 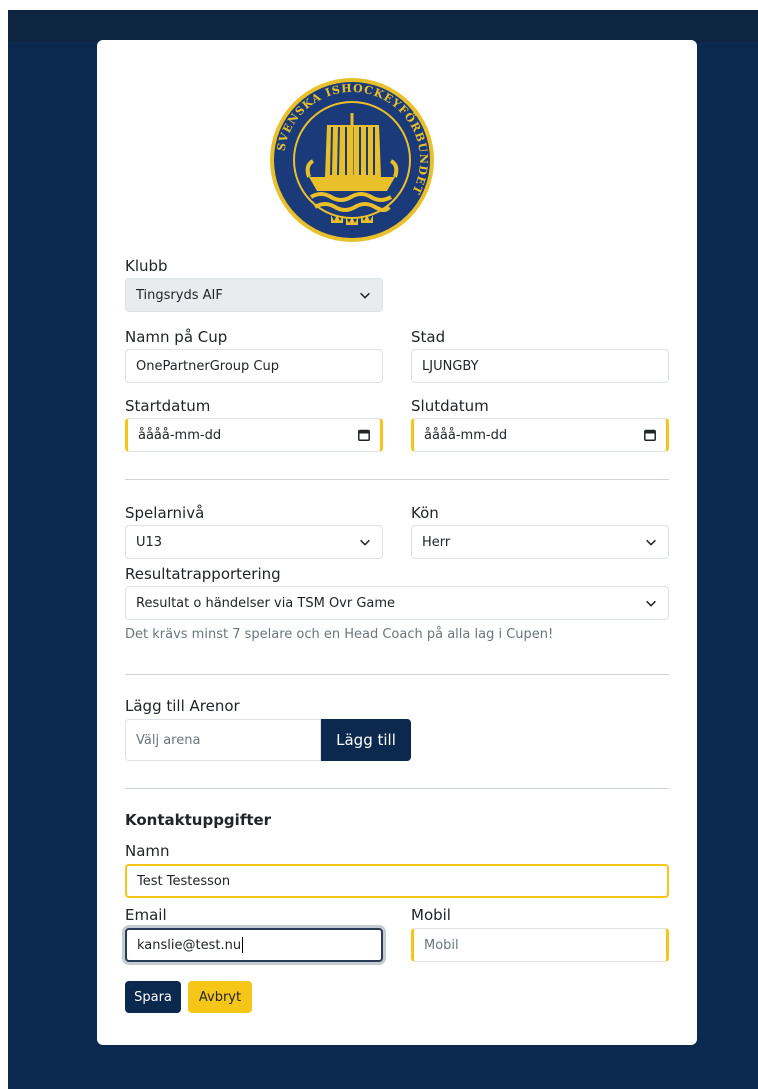 I want to click on arena-placeholder: Välj arena, so click(x=168, y=740).